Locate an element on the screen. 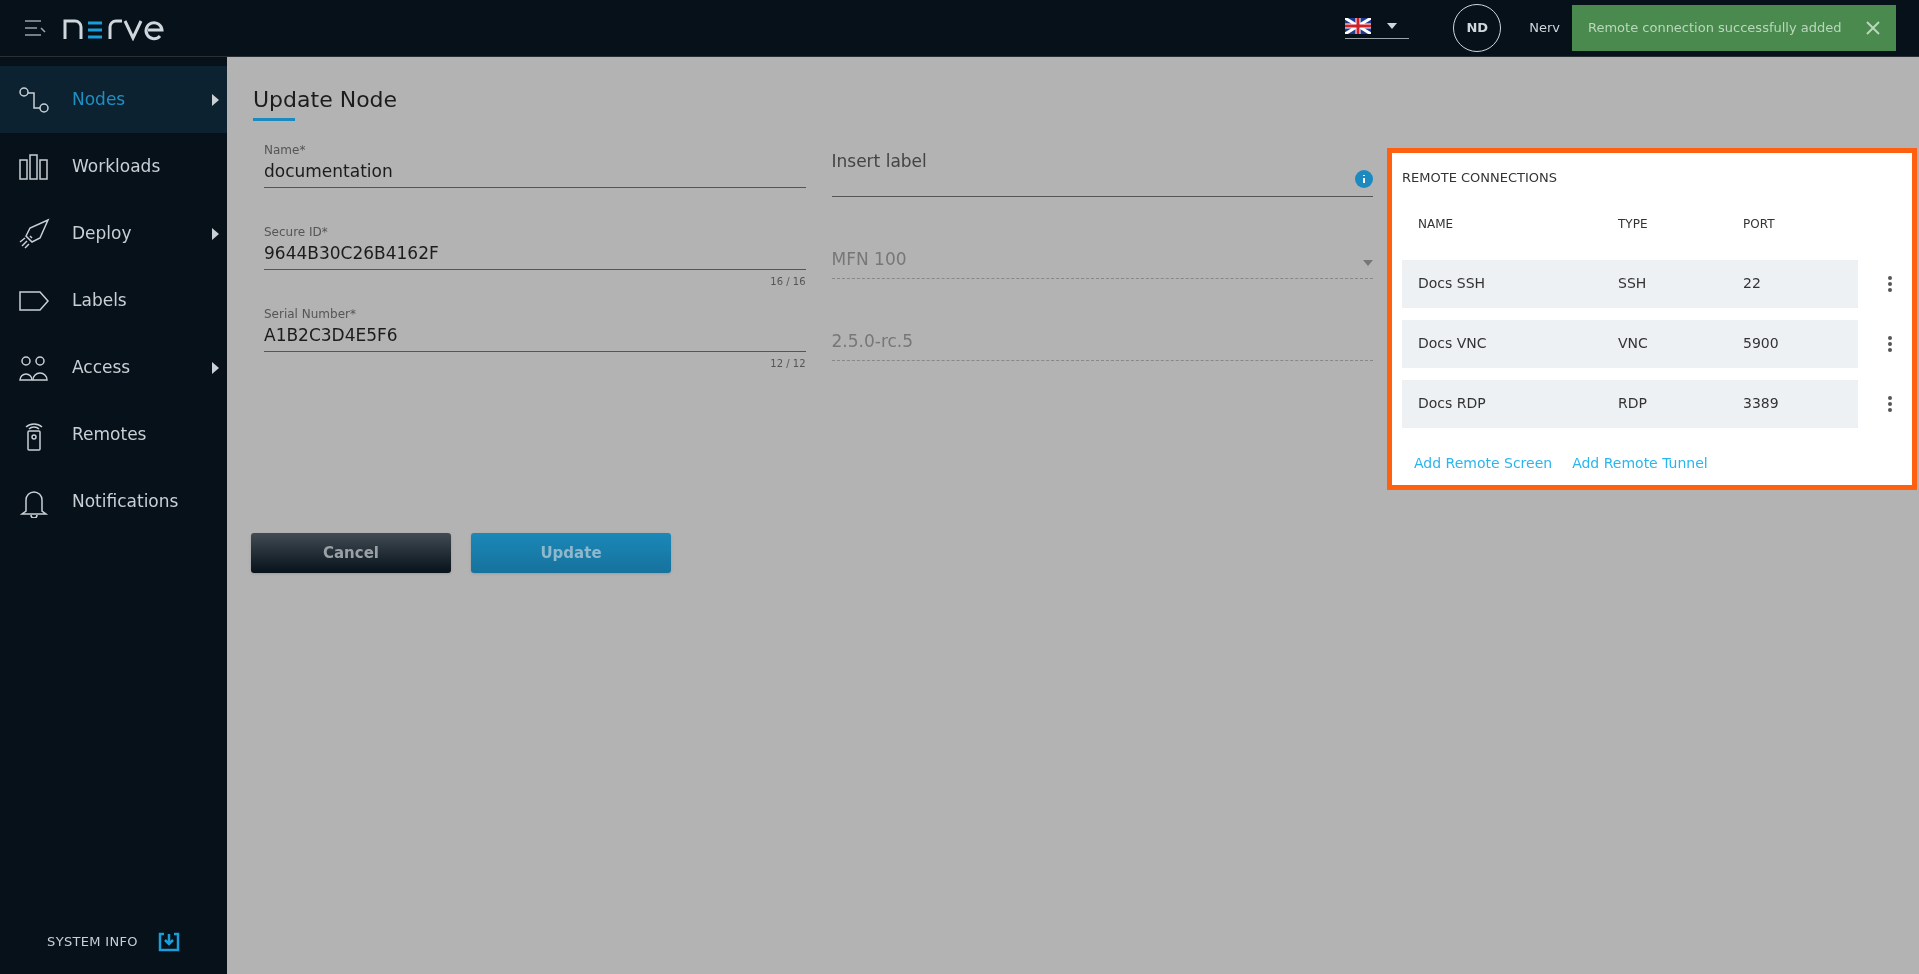  deploy-icon is located at coordinates (34, 233).